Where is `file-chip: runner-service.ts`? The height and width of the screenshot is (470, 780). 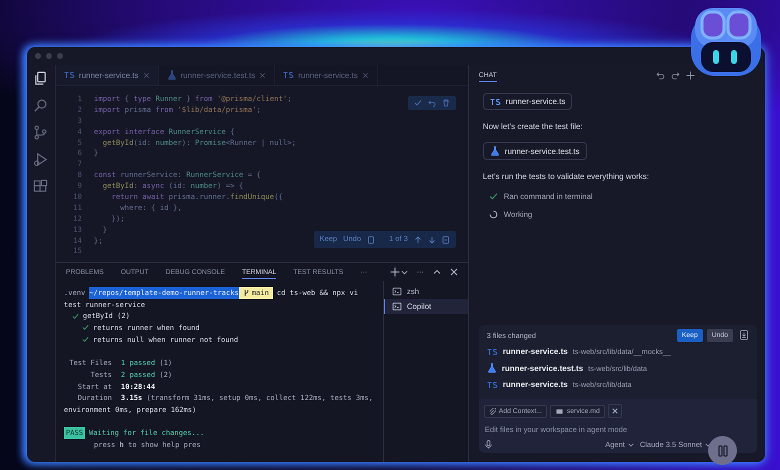
file-chip: runner-service.ts is located at coordinates (527, 101).